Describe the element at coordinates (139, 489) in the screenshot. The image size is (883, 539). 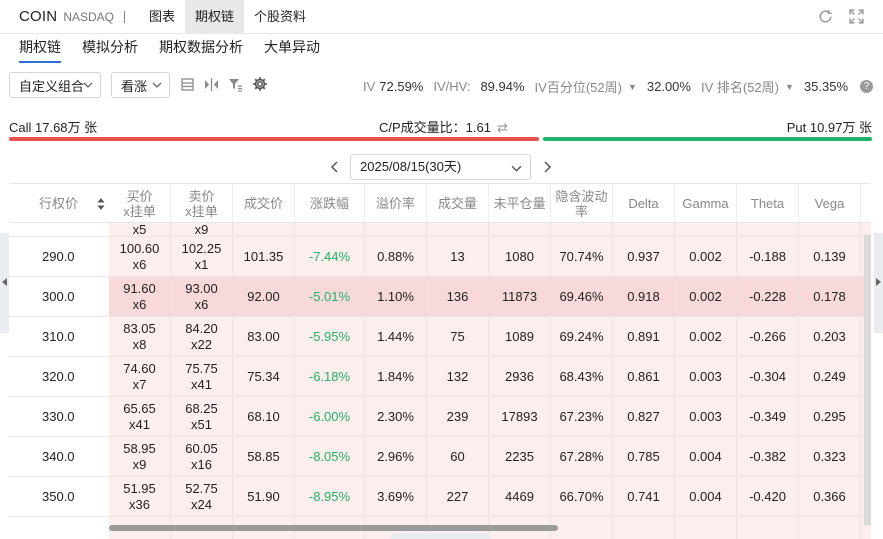
I see `cell-bid-price: 51.95` at that location.